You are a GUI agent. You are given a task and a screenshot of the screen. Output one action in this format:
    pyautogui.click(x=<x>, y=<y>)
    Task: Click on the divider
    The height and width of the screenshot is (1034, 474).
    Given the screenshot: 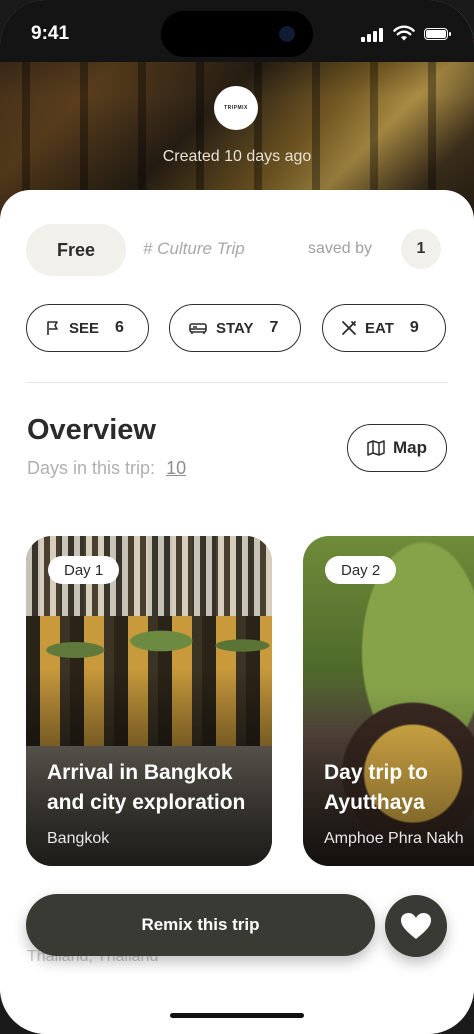 What is the action you would take?
    pyautogui.click(x=237, y=382)
    